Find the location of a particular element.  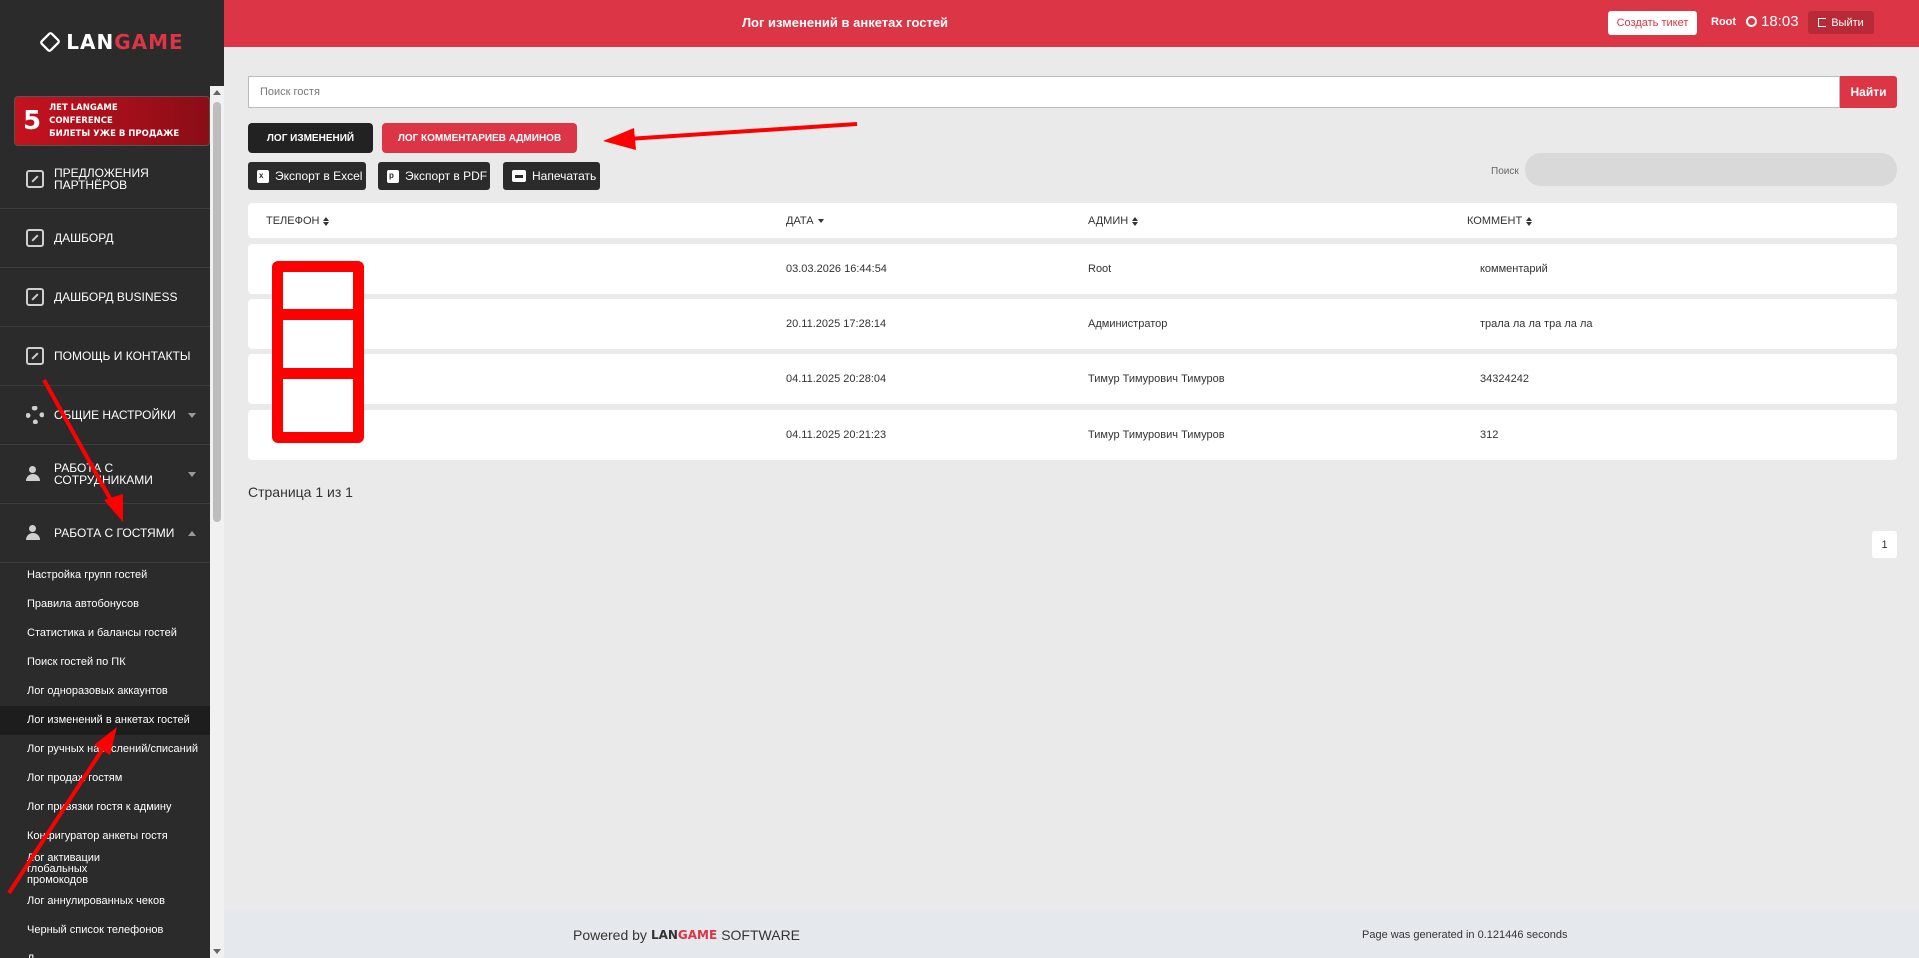

submenu-item: Лог продаж гостям is located at coordinates (105, 778).